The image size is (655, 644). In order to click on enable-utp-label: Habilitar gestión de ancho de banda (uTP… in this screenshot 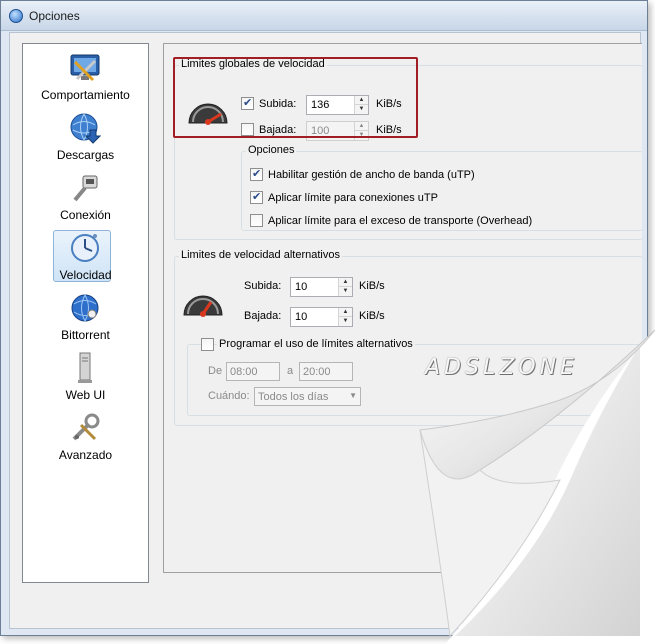, I will do `click(371, 175)`.